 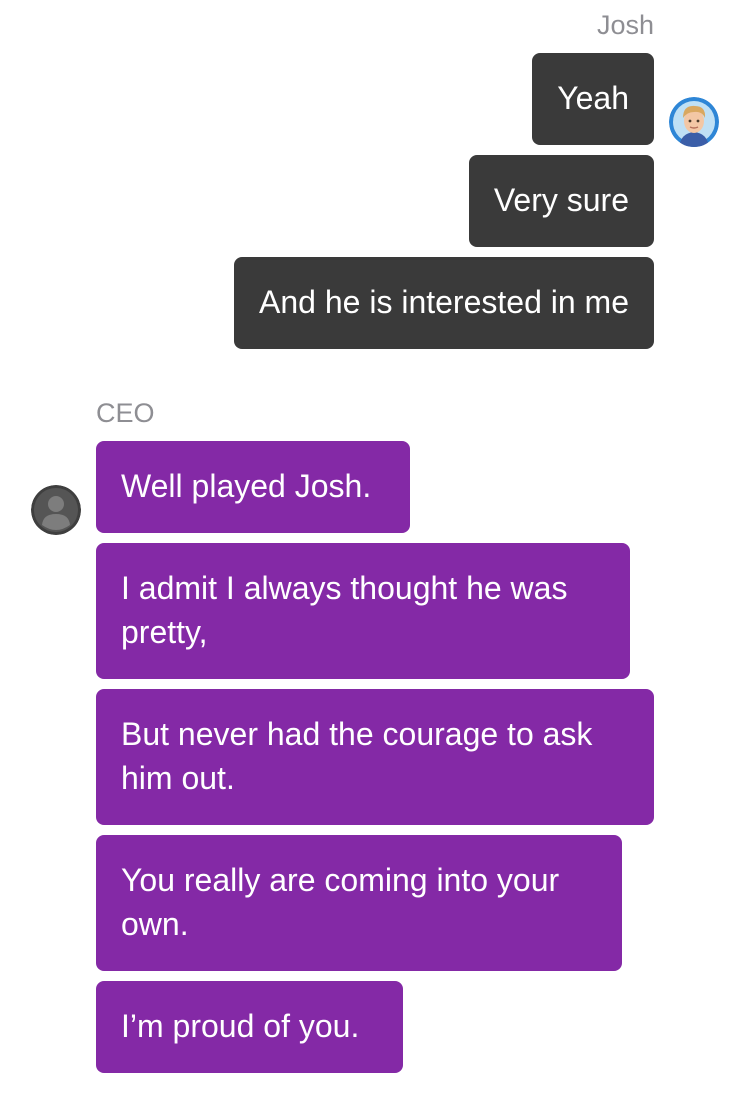 What do you see at coordinates (125, 413) in the screenshot?
I see `sender-name-ceo: CEO` at bounding box center [125, 413].